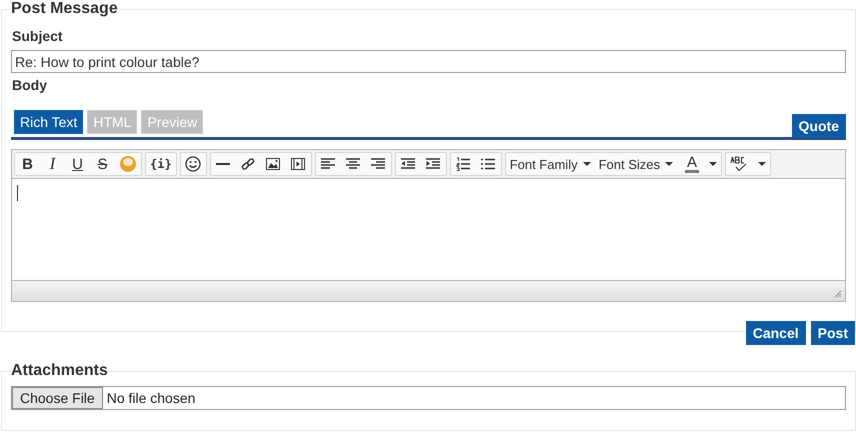 The height and width of the screenshot is (441, 856). I want to click on outdent-icon, so click(408, 164).